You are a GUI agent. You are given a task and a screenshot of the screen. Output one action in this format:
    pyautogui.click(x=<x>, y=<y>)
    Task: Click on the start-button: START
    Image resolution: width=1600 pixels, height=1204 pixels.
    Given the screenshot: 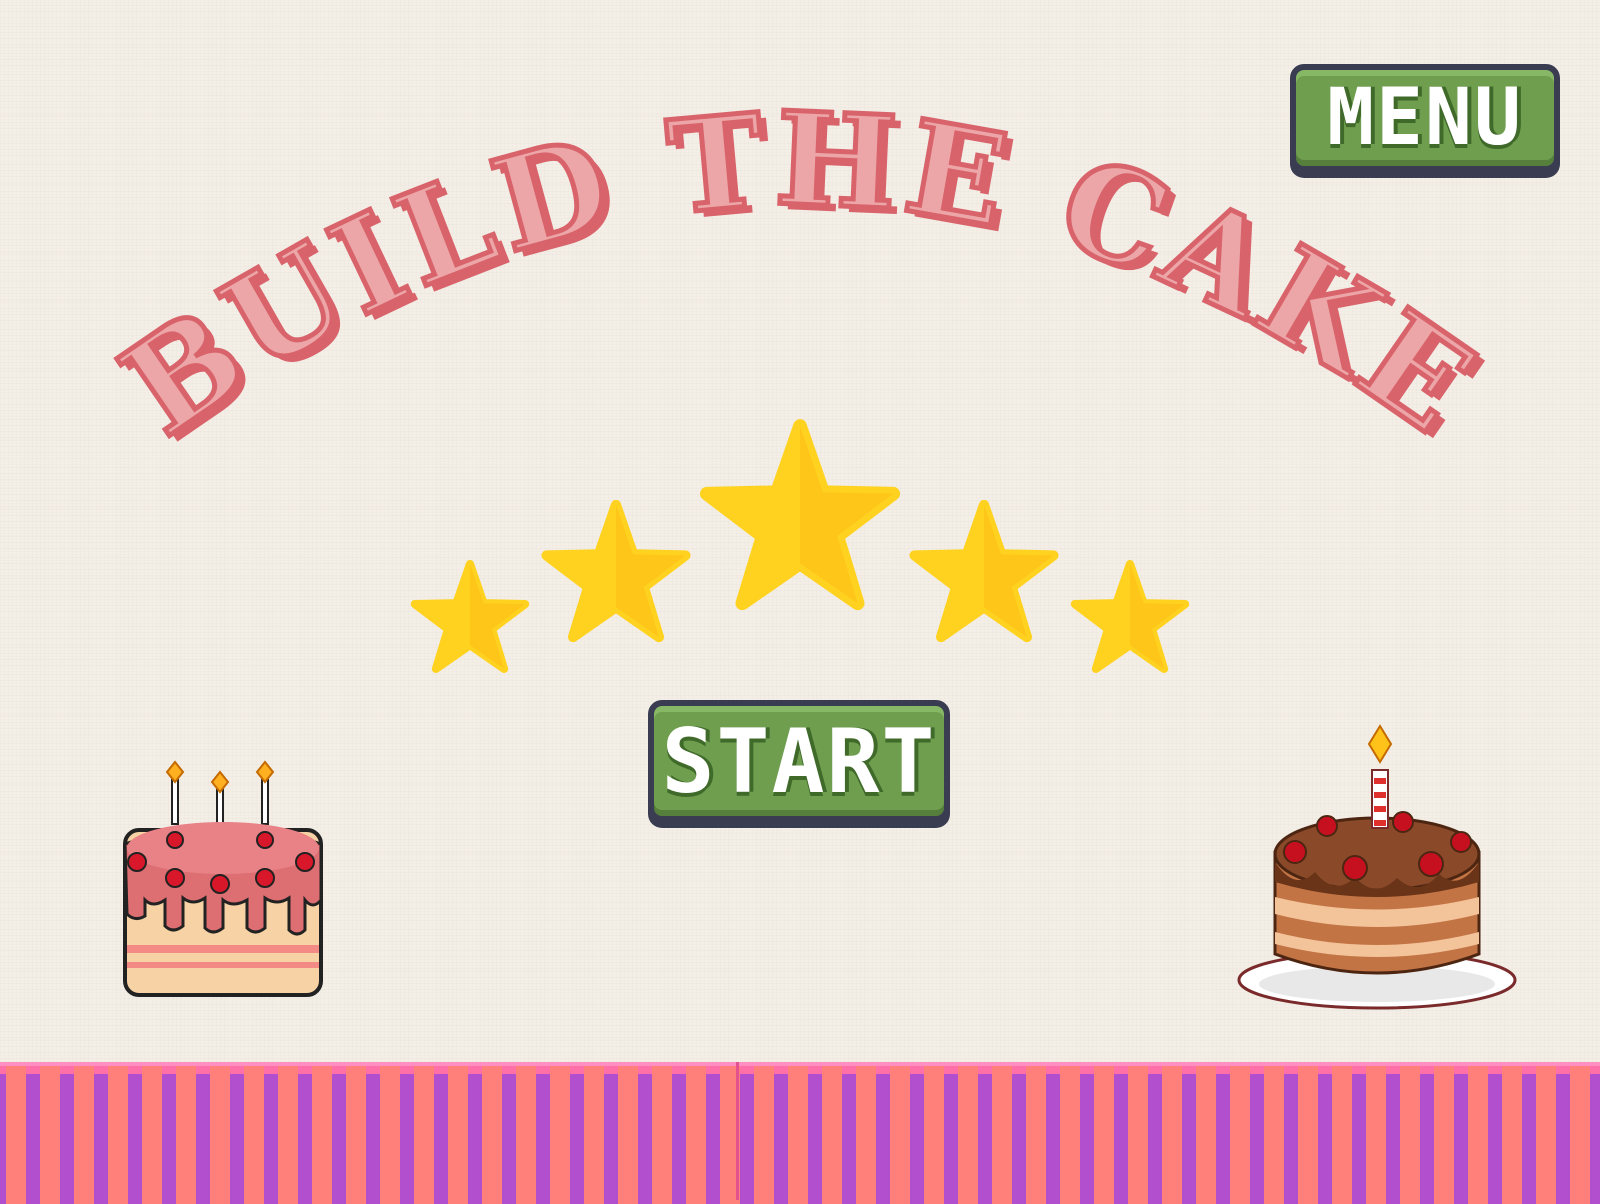 What is the action you would take?
    pyautogui.click(x=799, y=761)
    